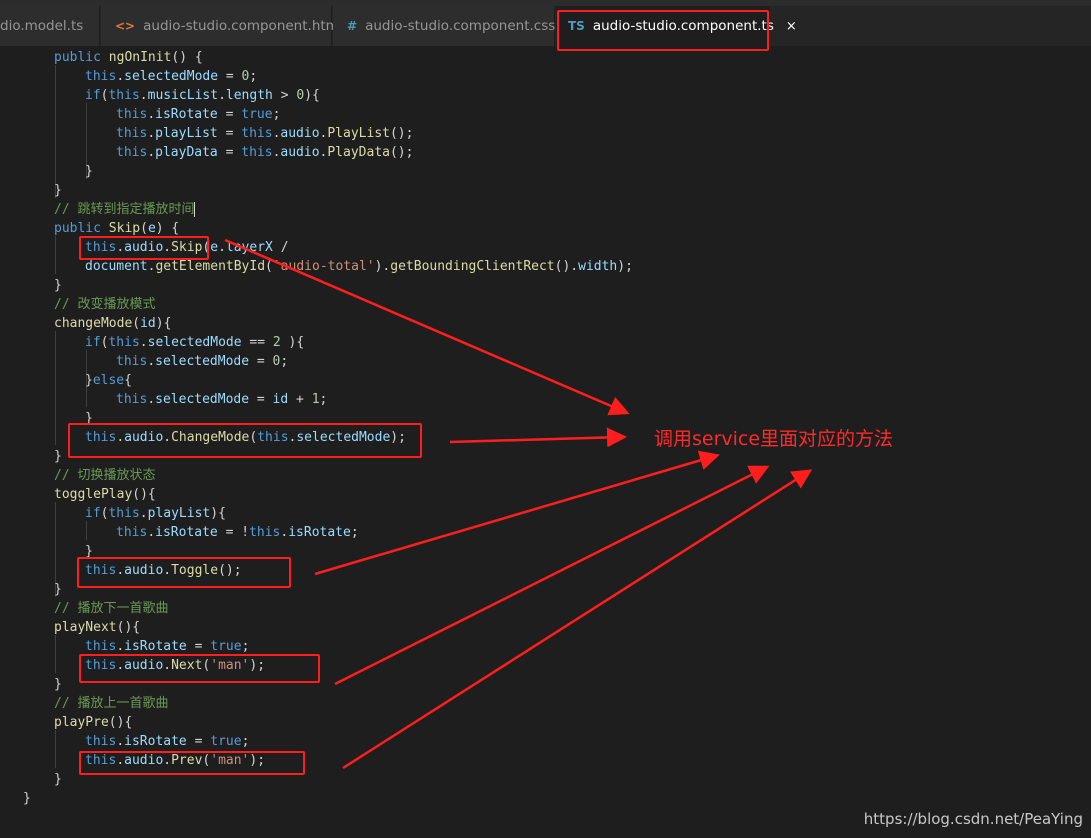  I want to click on arrow-skip, so click(427, 327).